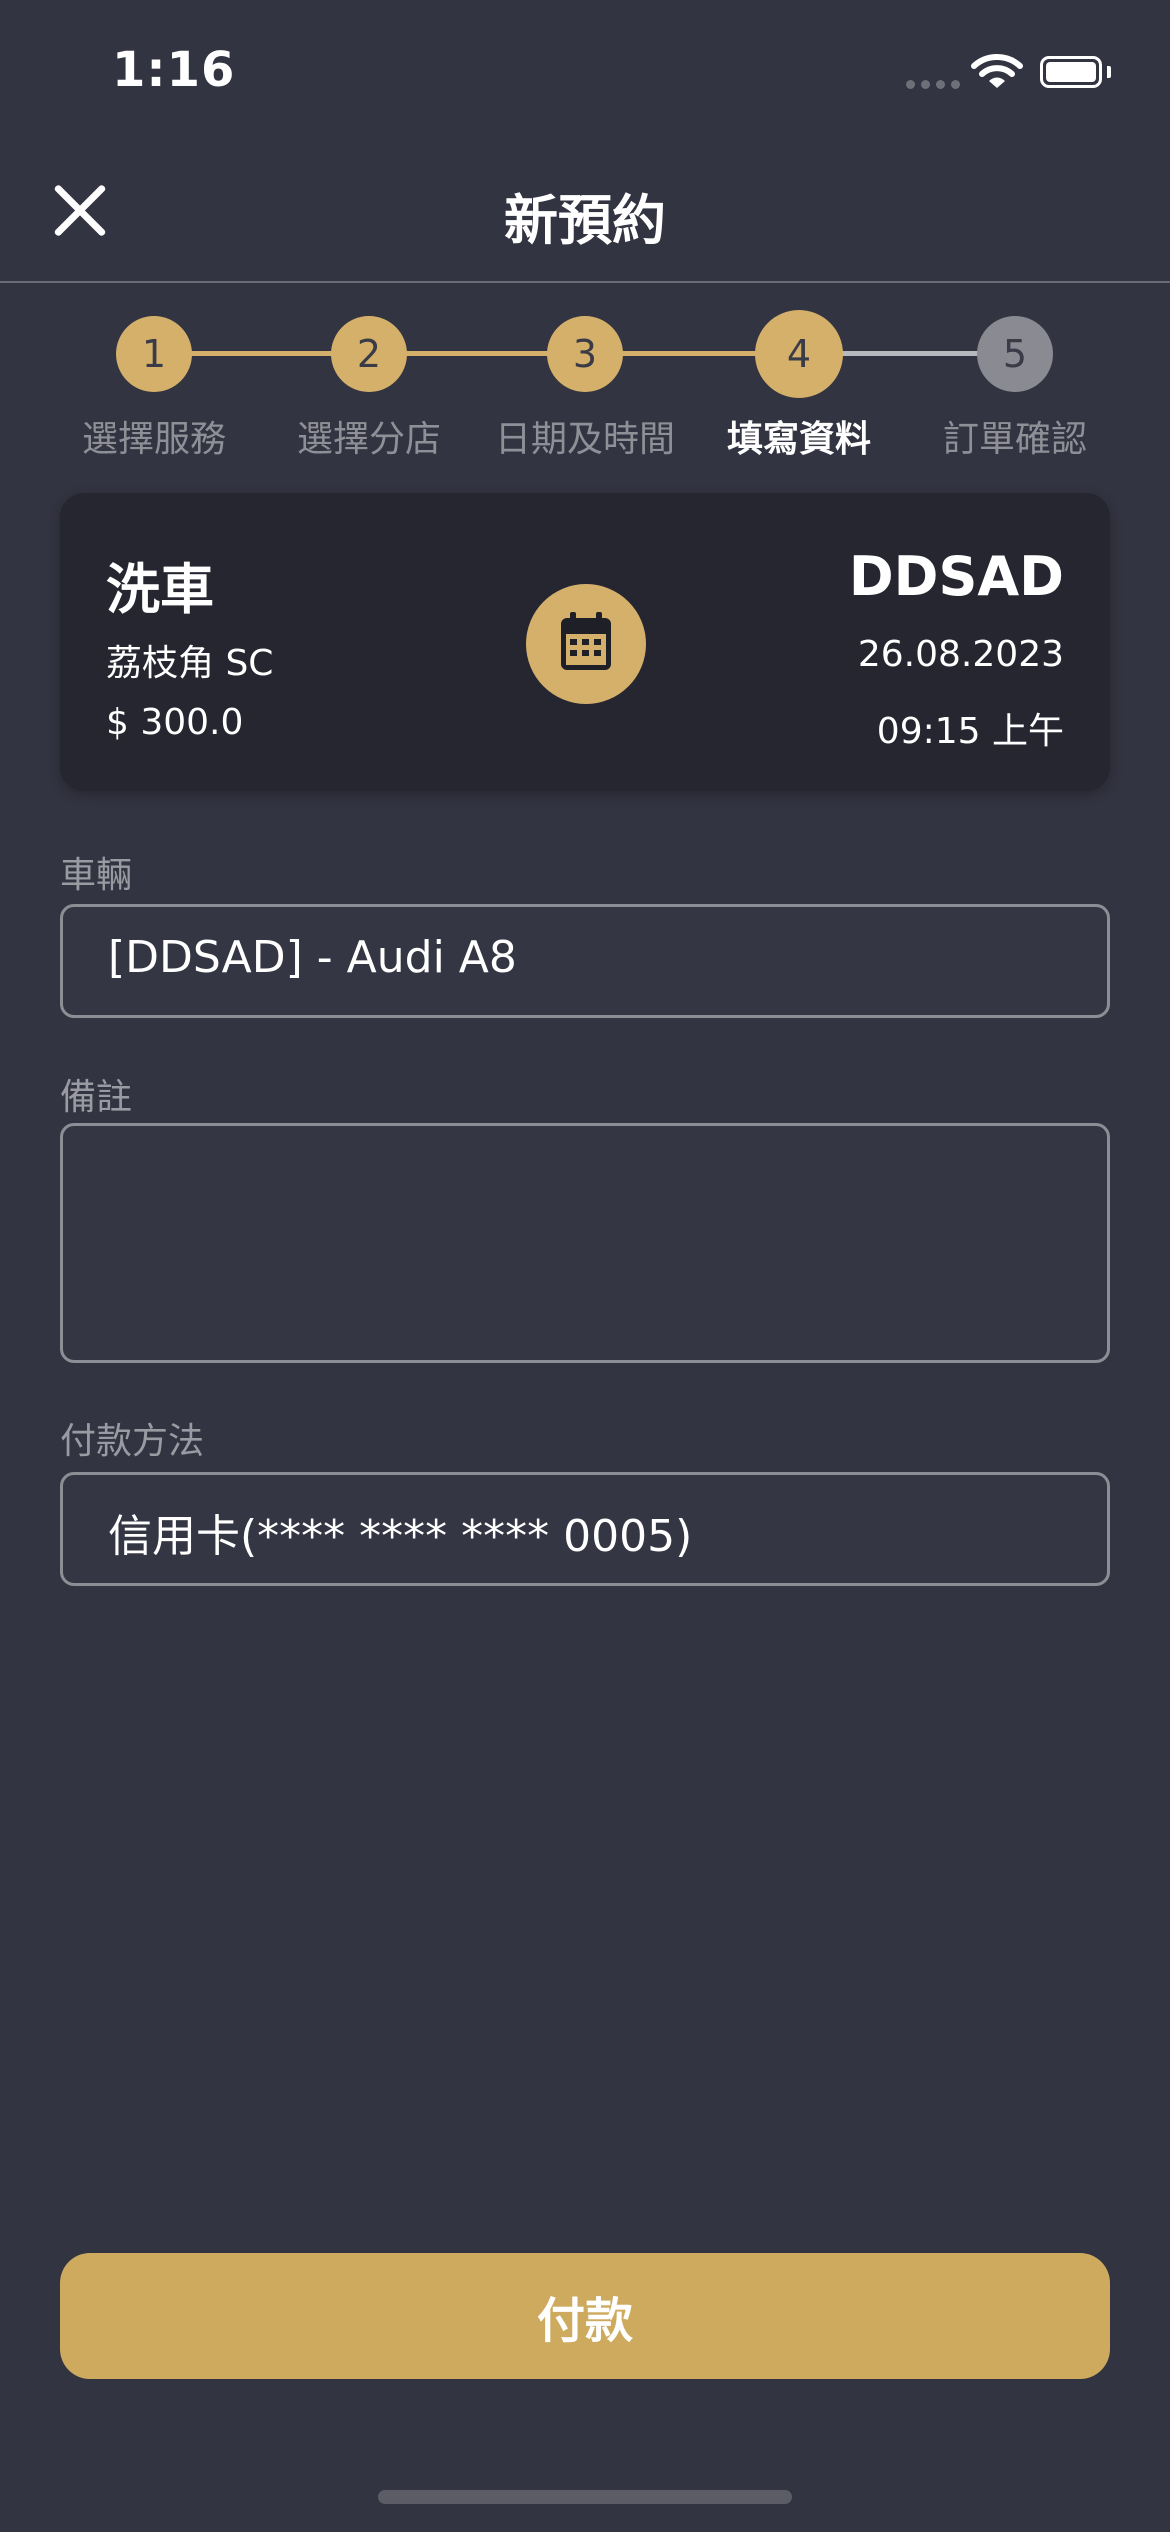  Describe the element at coordinates (586, 641) in the screenshot. I see `calendar-icon` at that location.